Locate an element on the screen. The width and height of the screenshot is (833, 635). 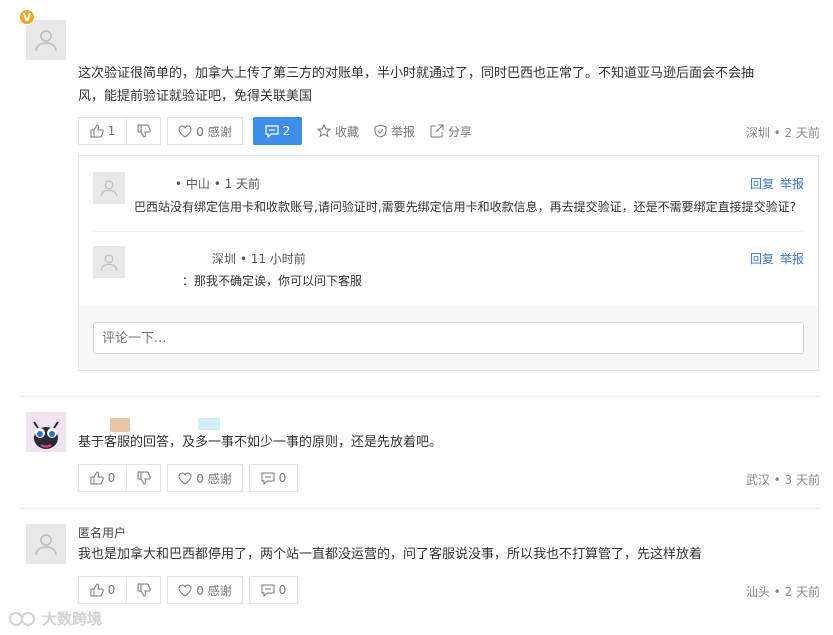
replies-toggle-button: 2 is located at coordinates (277, 131).